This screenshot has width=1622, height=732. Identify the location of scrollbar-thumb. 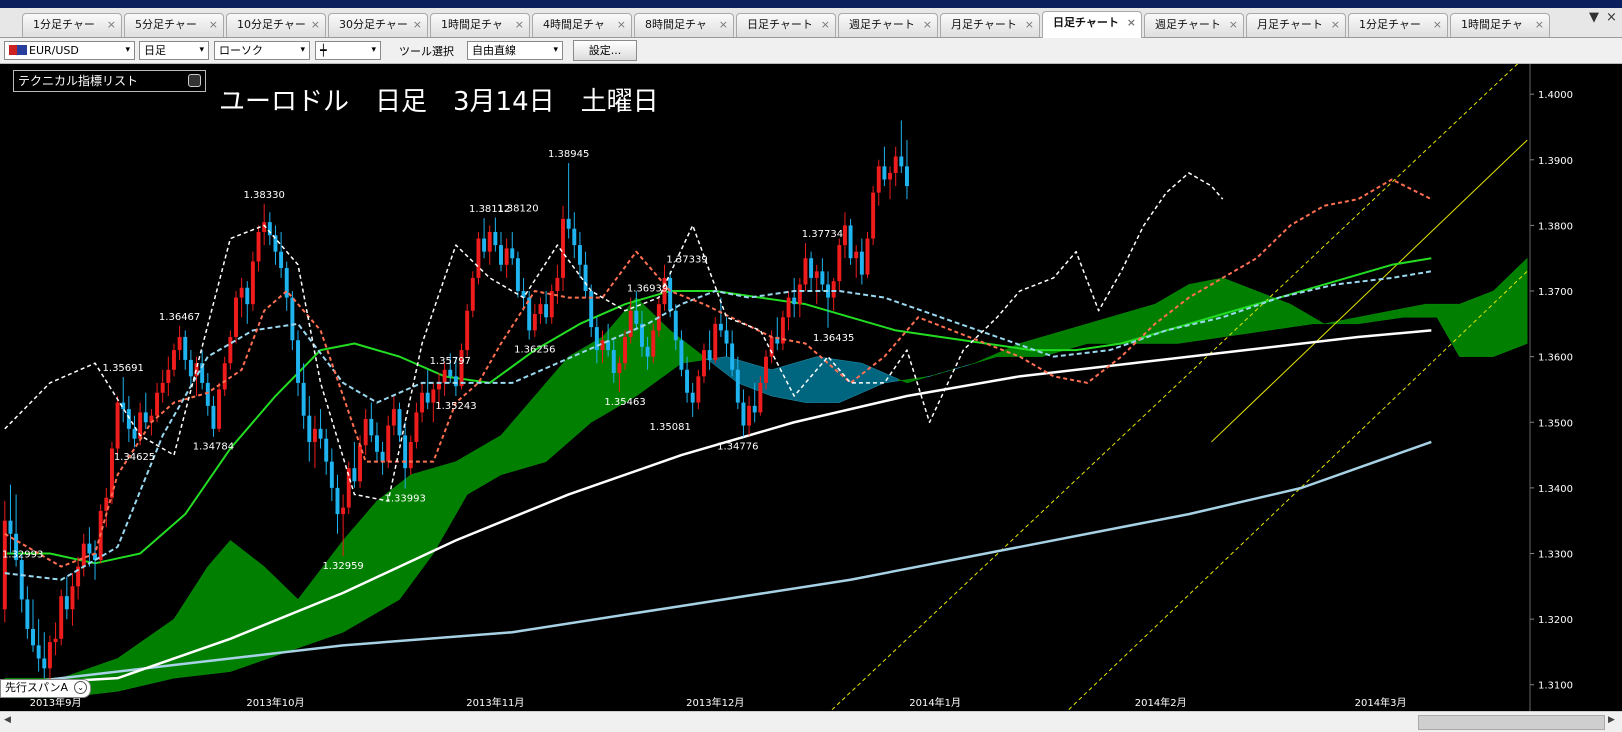
(1511, 722).